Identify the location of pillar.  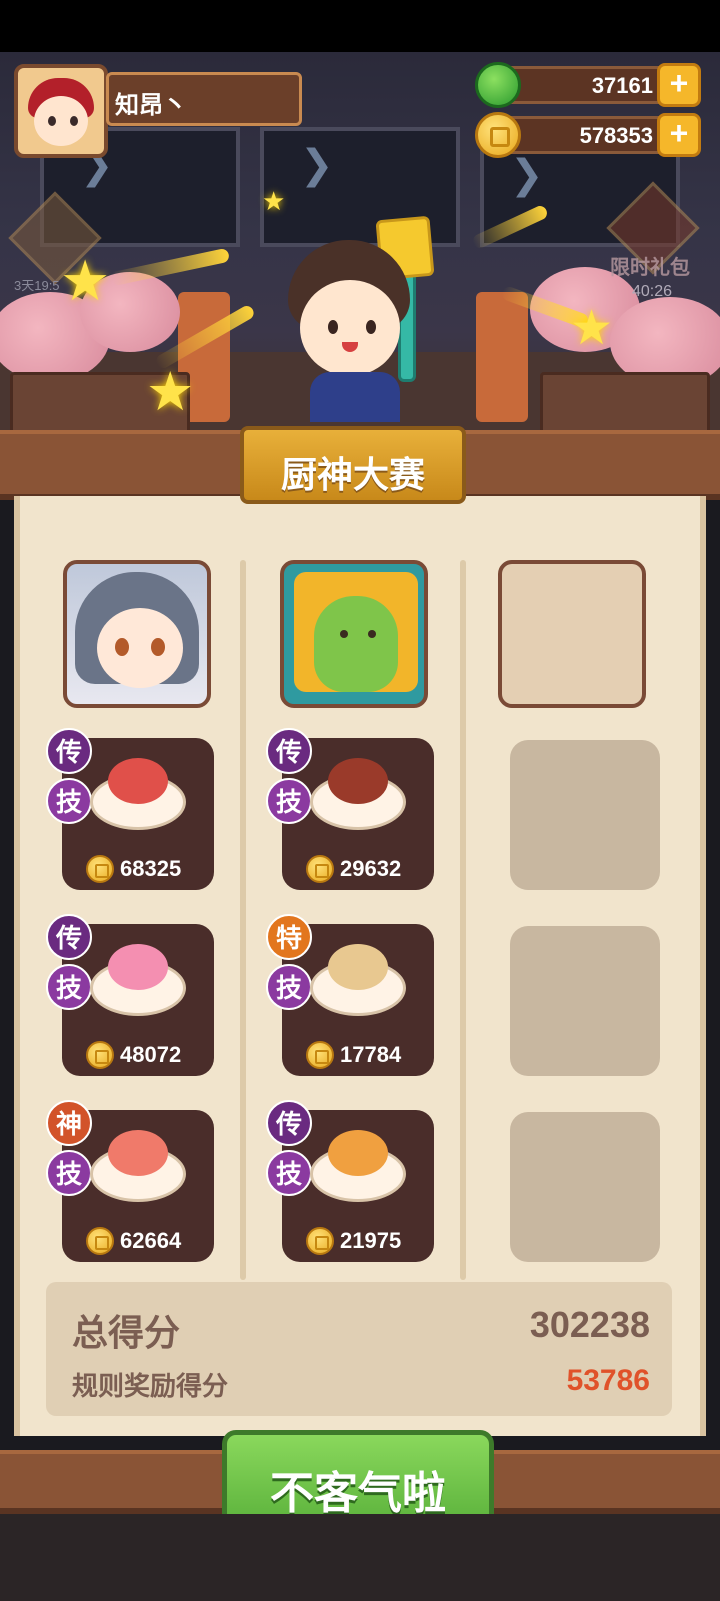
(502, 357).